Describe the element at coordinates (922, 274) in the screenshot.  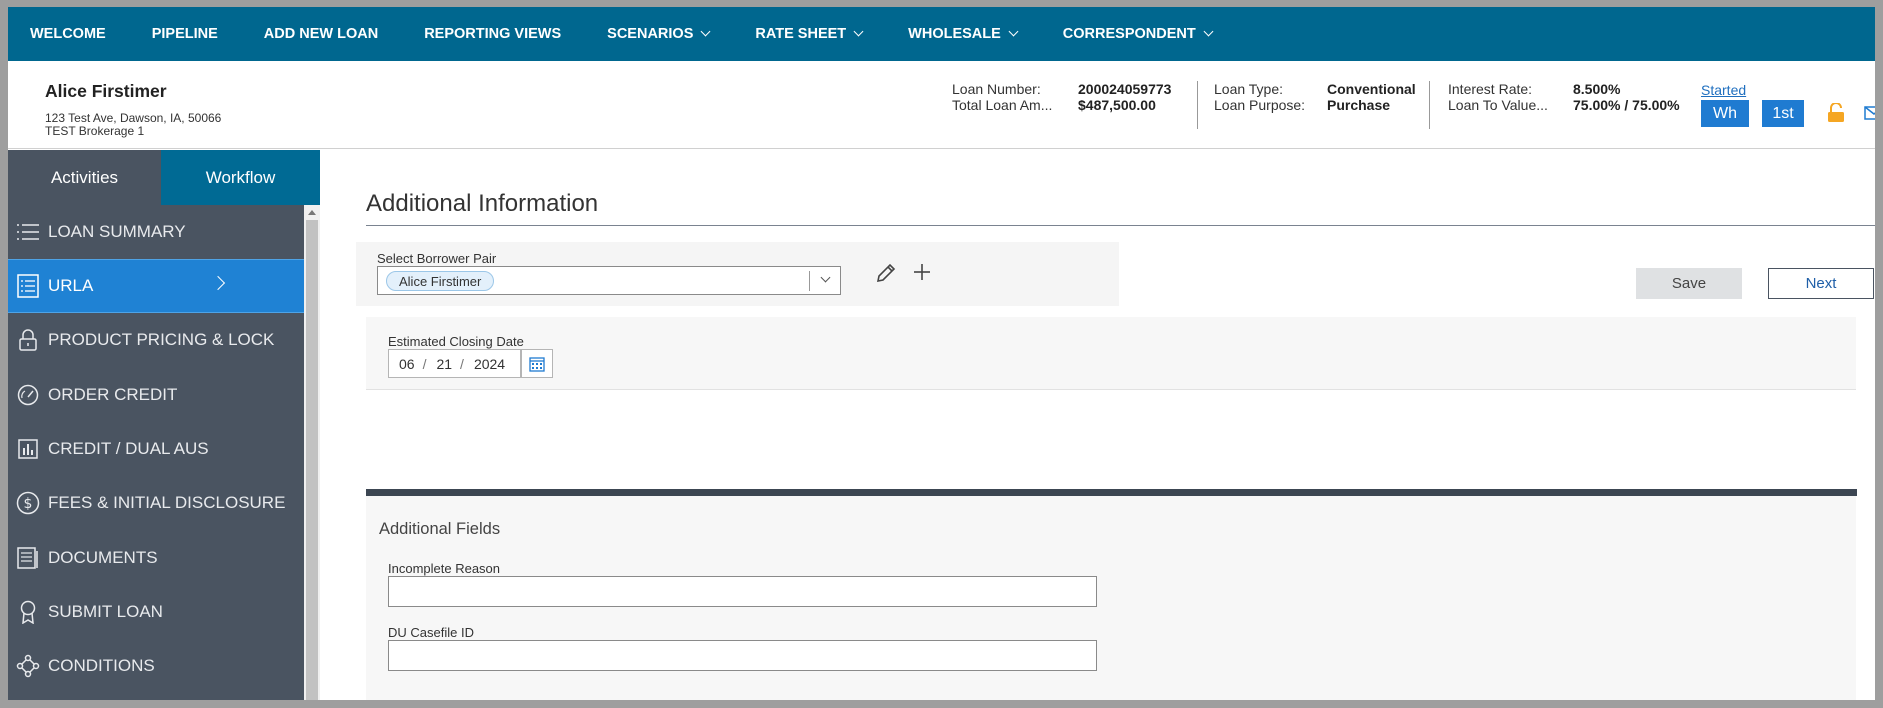
I see `plus-icon` at that location.